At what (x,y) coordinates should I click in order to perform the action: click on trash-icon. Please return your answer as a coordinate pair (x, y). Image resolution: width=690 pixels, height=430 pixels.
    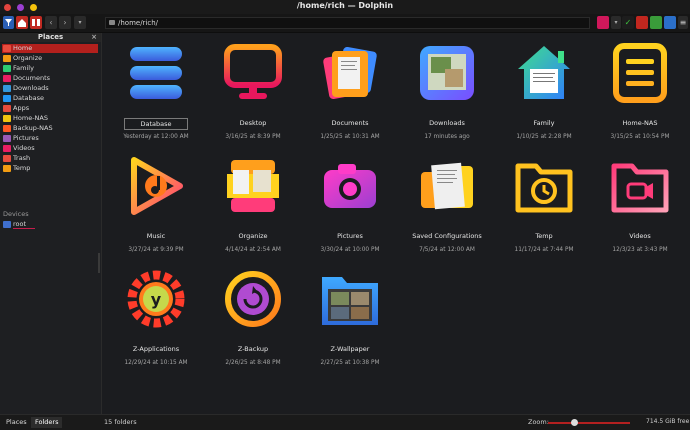
    Looking at the image, I should click on (7, 158).